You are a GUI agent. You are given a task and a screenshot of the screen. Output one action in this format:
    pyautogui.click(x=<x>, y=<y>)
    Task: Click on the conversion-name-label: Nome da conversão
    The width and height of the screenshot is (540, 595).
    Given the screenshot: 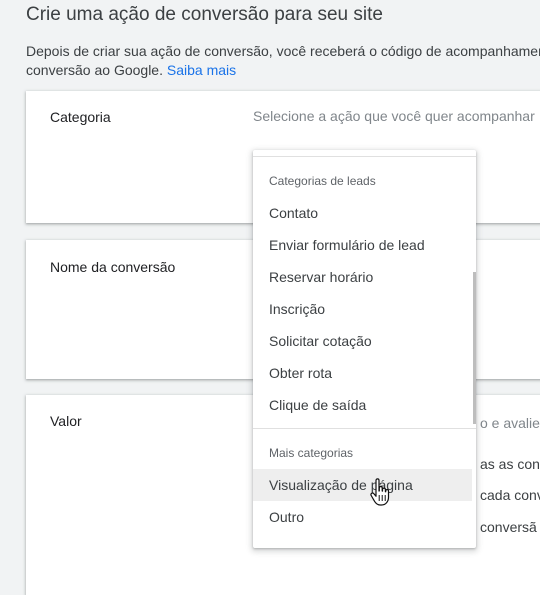 What is the action you would take?
    pyautogui.click(x=113, y=267)
    